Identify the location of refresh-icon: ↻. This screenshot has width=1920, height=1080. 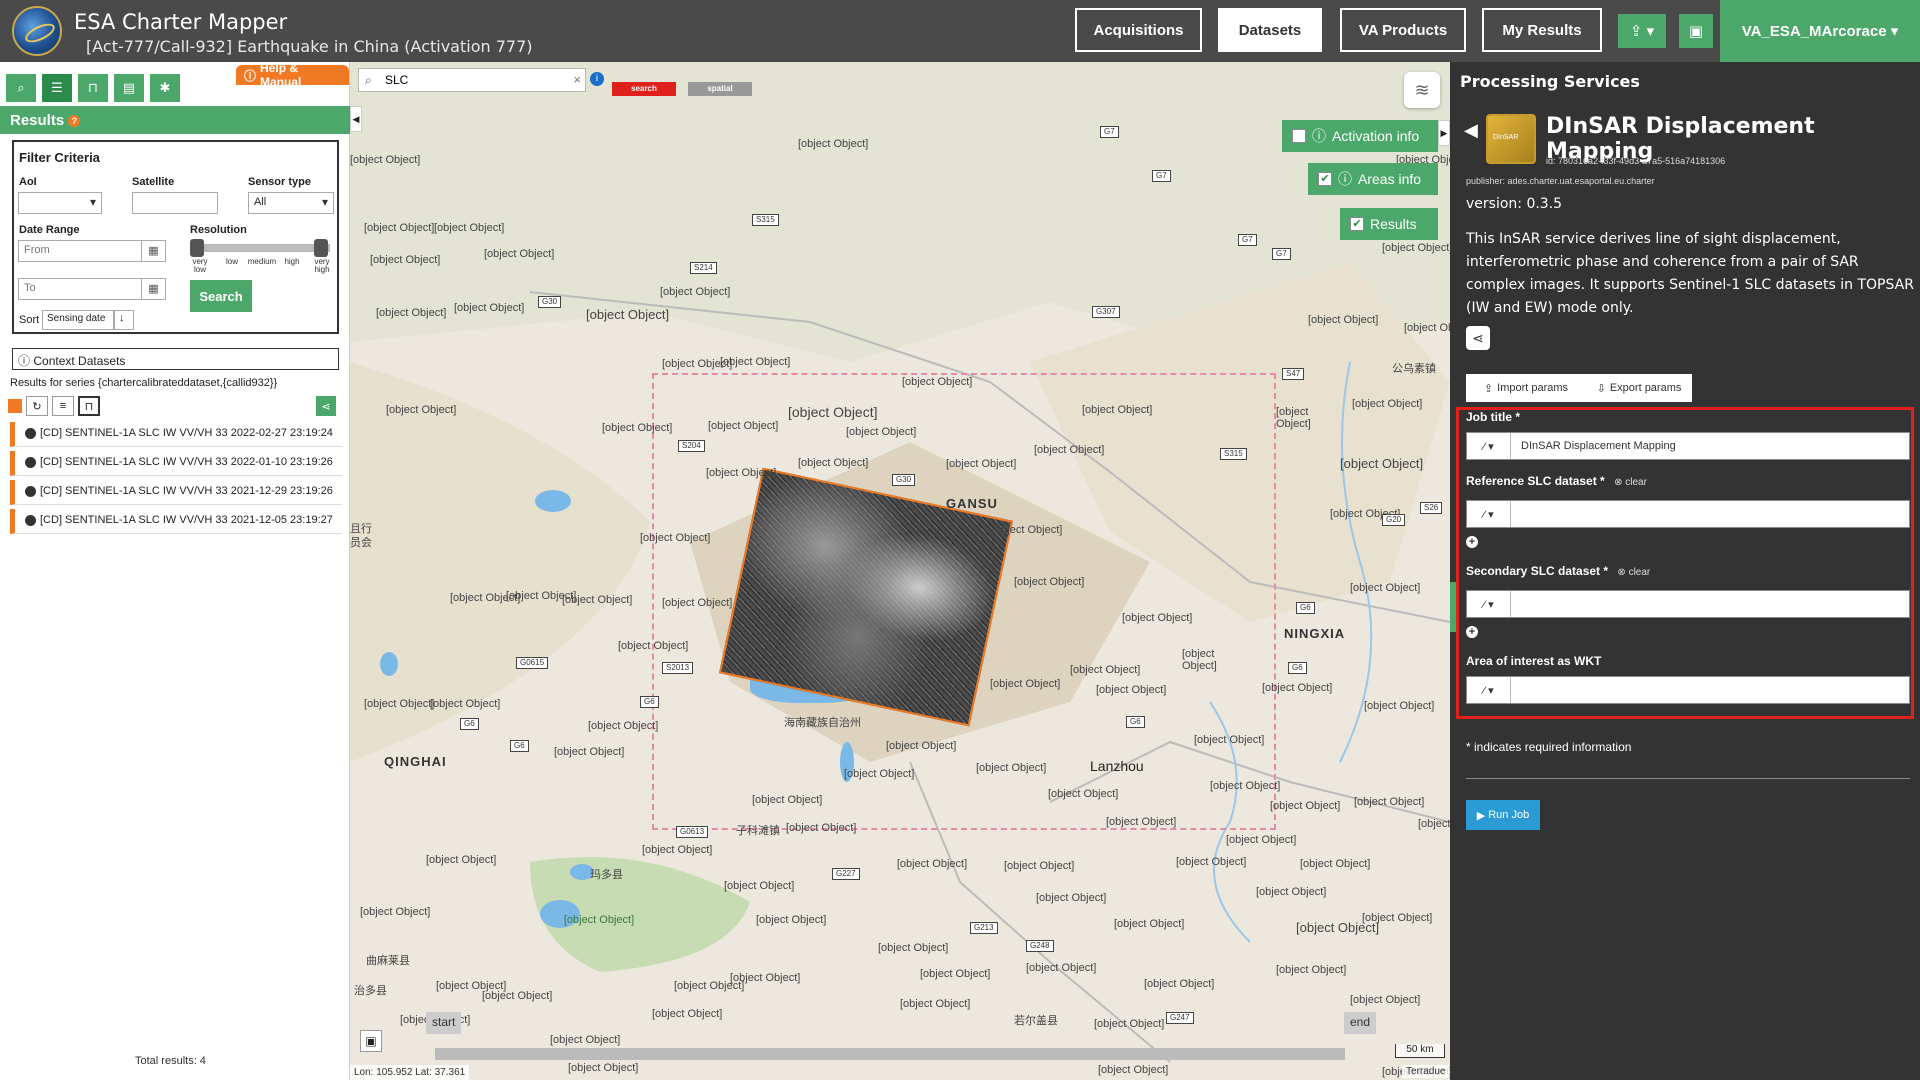
(37, 406).